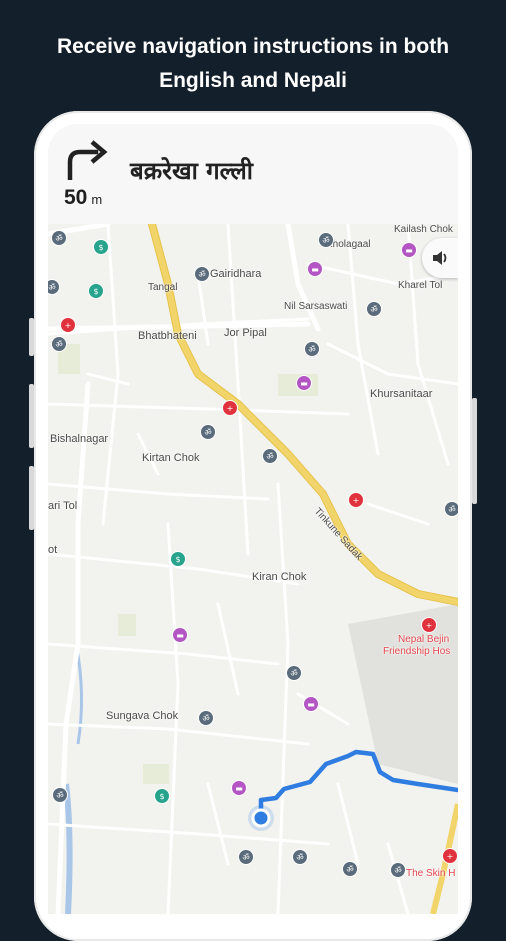 The height and width of the screenshot is (941, 506). What do you see at coordinates (261, 818) in the screenshot?
I see `current-location-icon` at bounding box center [261, 818].